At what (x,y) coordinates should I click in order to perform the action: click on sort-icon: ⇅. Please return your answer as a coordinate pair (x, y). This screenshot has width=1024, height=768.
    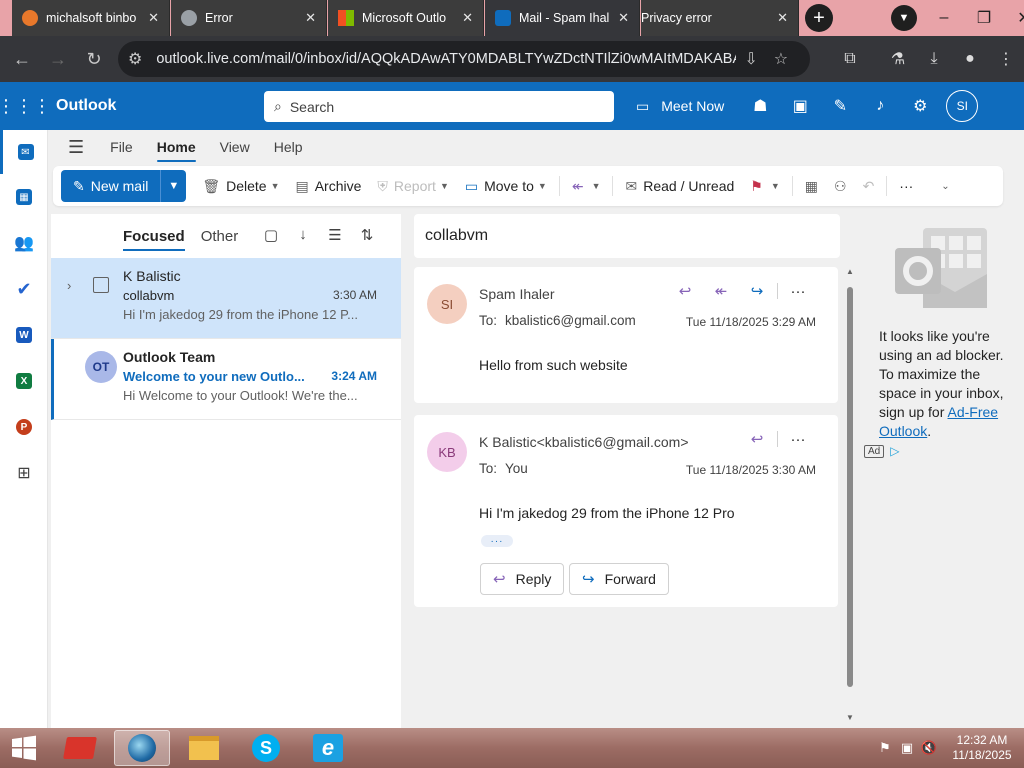
    Looking at the image, I should click on (367, 235).